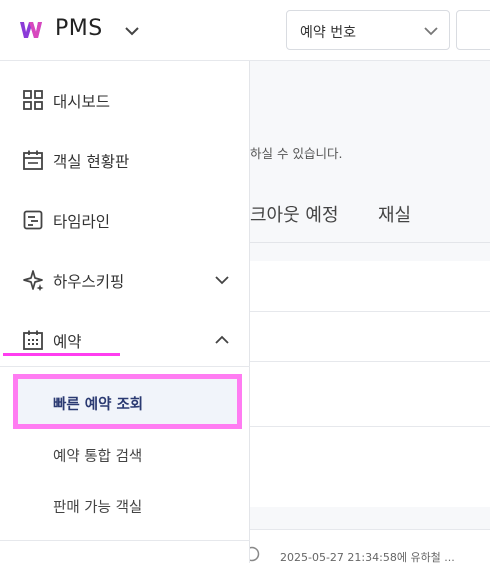 This screenshot has height=569, width=490. What do you see at coordinates (394, 214) in the screenshot?
I see `tab-in-house: 재실` at bounding box center [394, 214].